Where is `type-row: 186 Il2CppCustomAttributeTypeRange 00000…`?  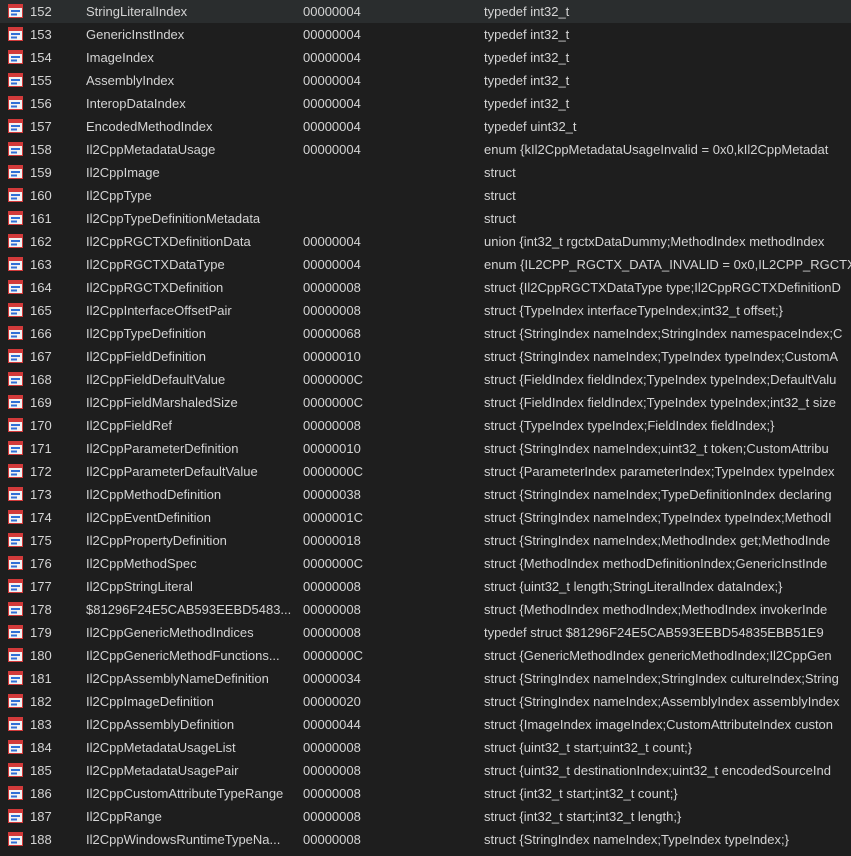
type-row: 186 Il2CppCustomAttributeTypeRange 00000… is located at coordinates (425, 793).